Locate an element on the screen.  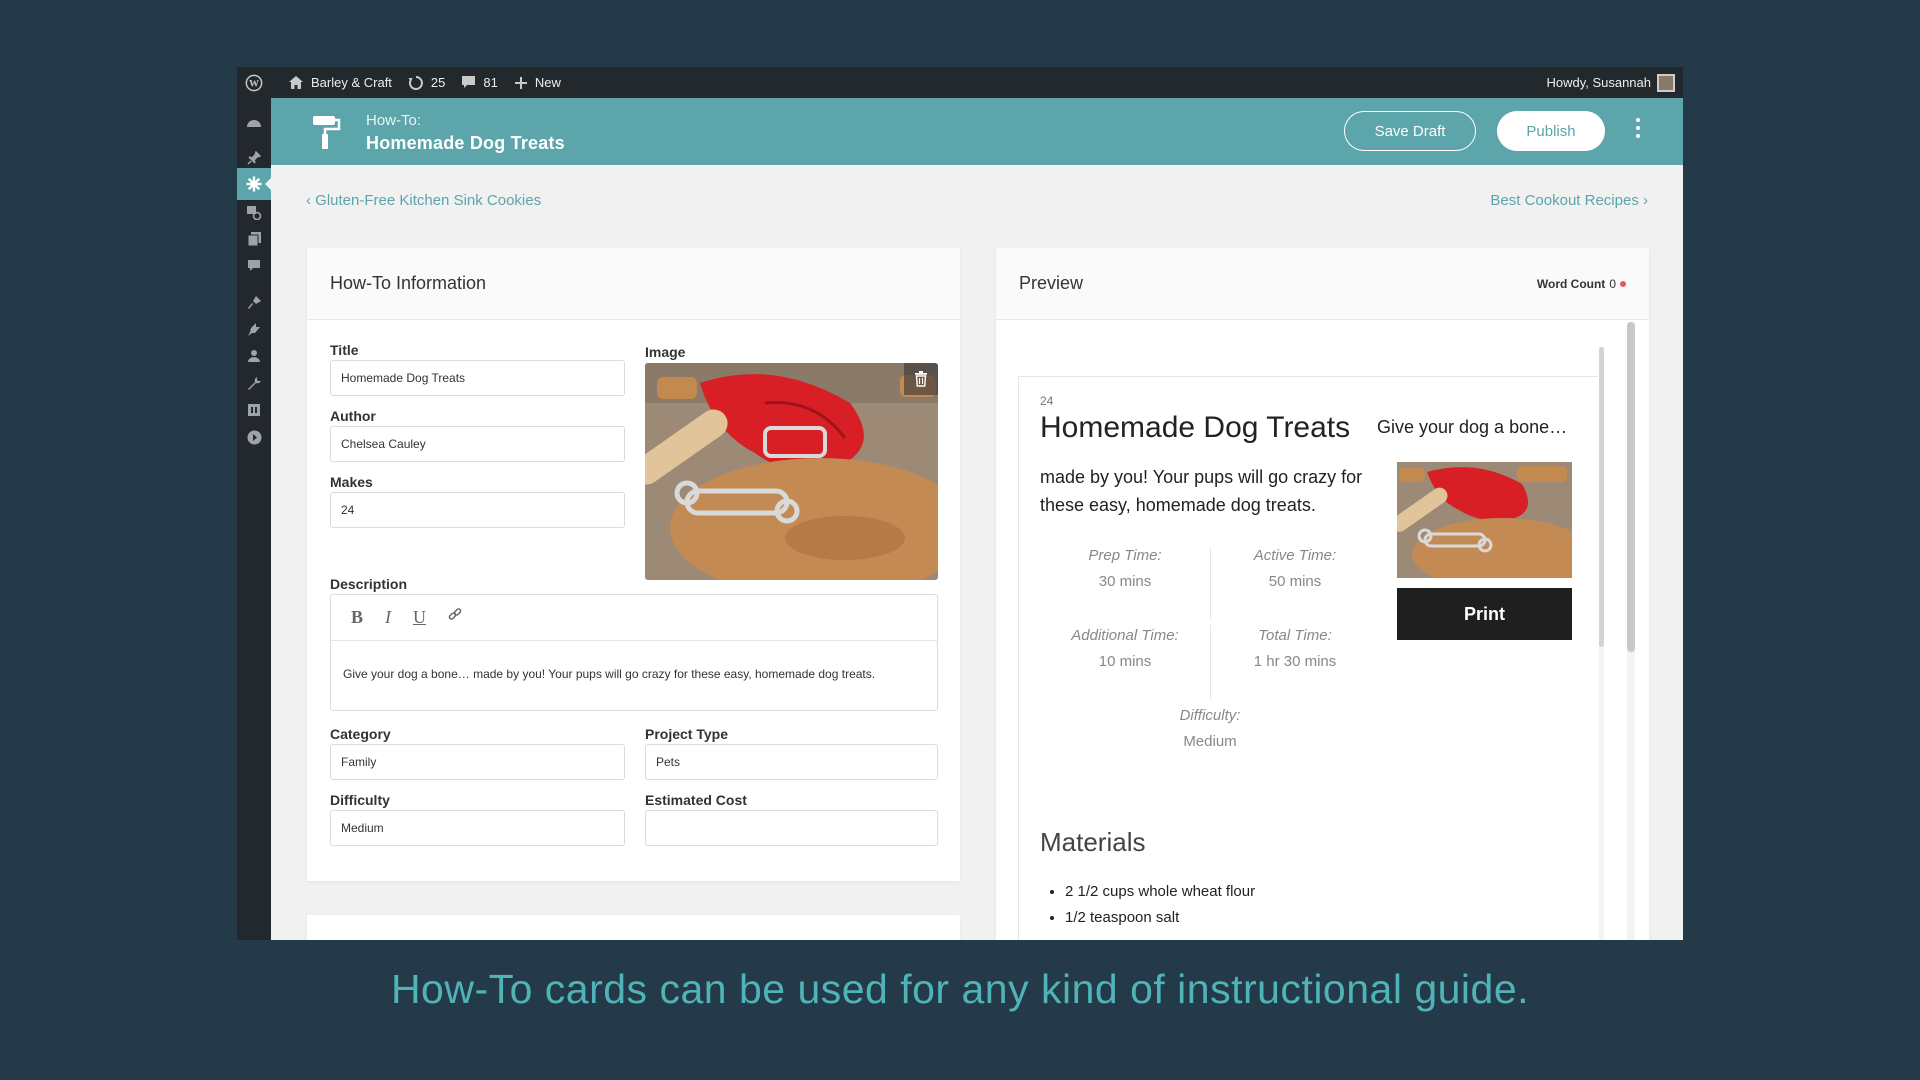
list-item: 1/2 teaspoon salt is located at coordinates (1160, 918).